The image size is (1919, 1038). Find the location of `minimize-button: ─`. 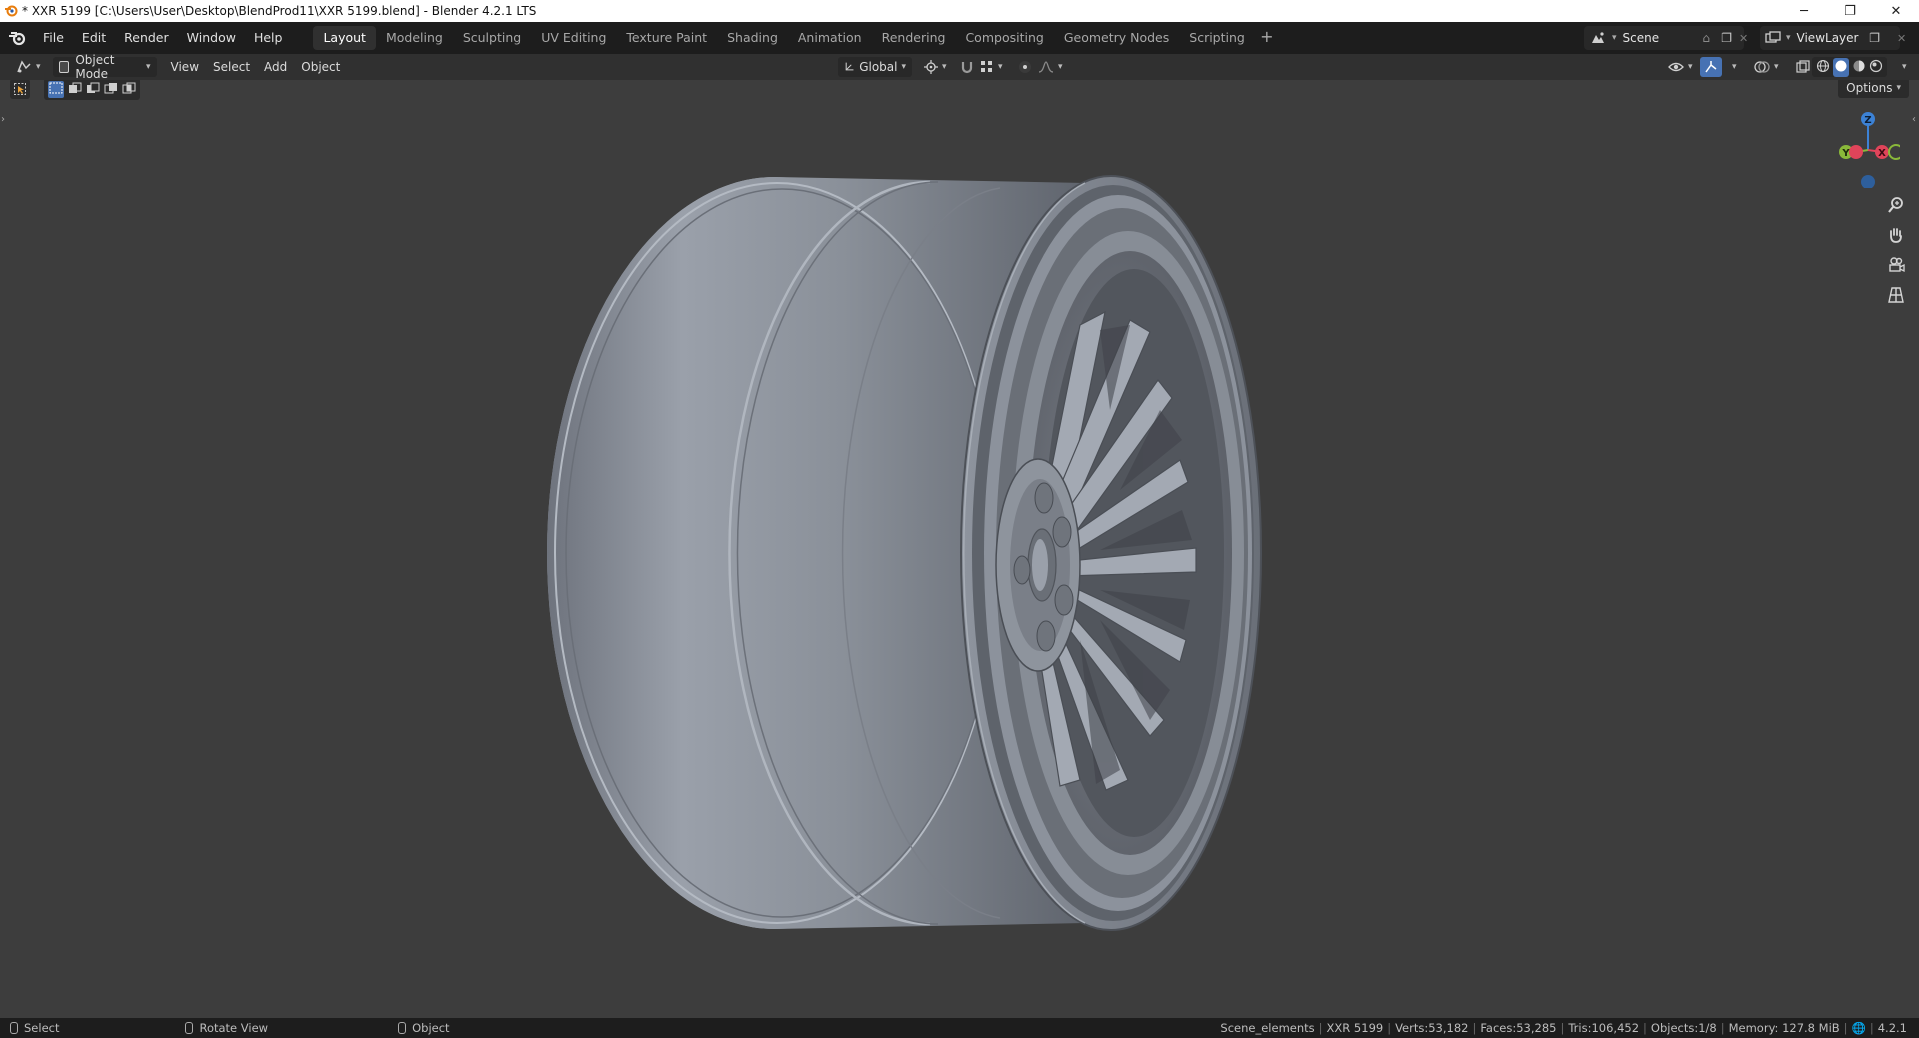

minimize-button: ─ is located at coordinates (1804, 11).